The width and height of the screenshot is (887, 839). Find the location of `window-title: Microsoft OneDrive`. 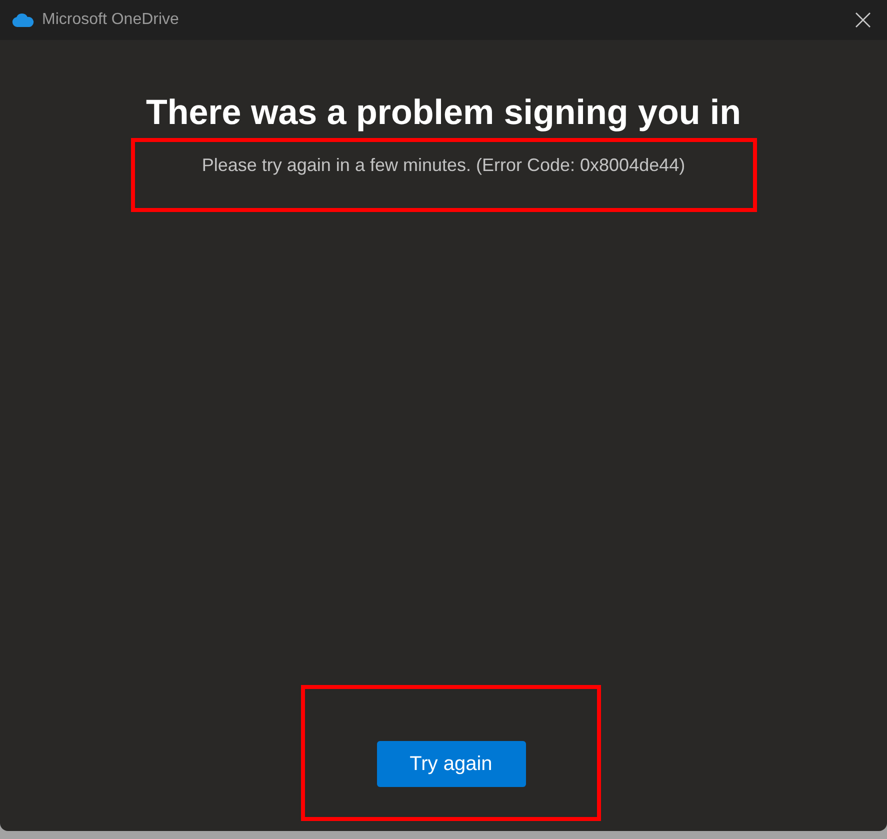

window-title: Microsoft OneDrive is located at coordinates (110, 20).